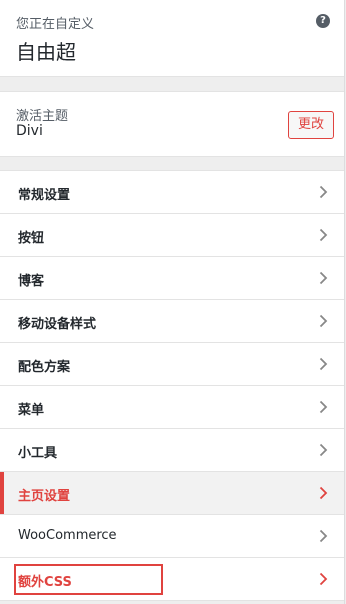  I want to click on menu-item-buttons: 按钮, so click(172, 235).